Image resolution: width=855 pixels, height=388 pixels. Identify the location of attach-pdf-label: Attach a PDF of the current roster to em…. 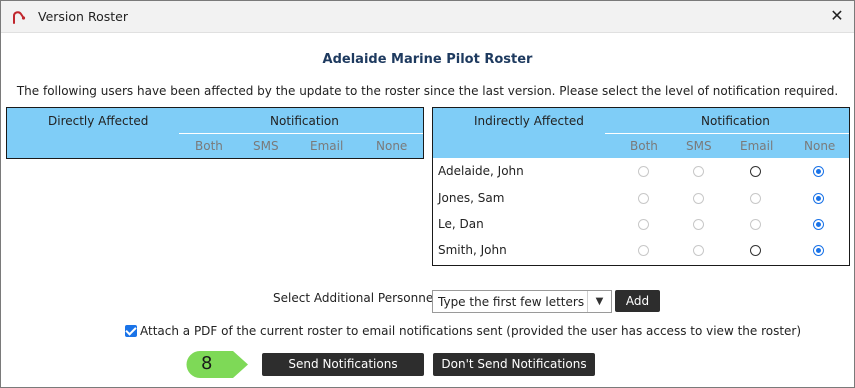
(471, 331).